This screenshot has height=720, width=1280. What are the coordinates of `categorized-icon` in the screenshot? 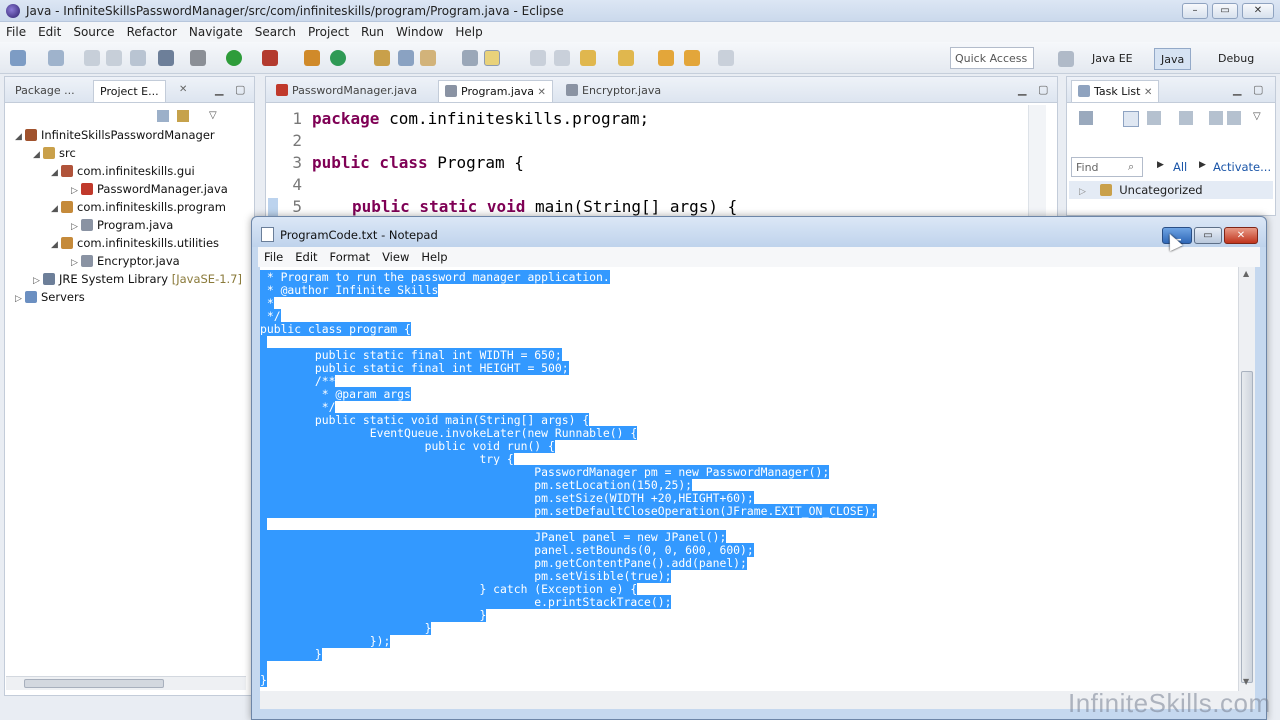 It's located at (1131, 119).